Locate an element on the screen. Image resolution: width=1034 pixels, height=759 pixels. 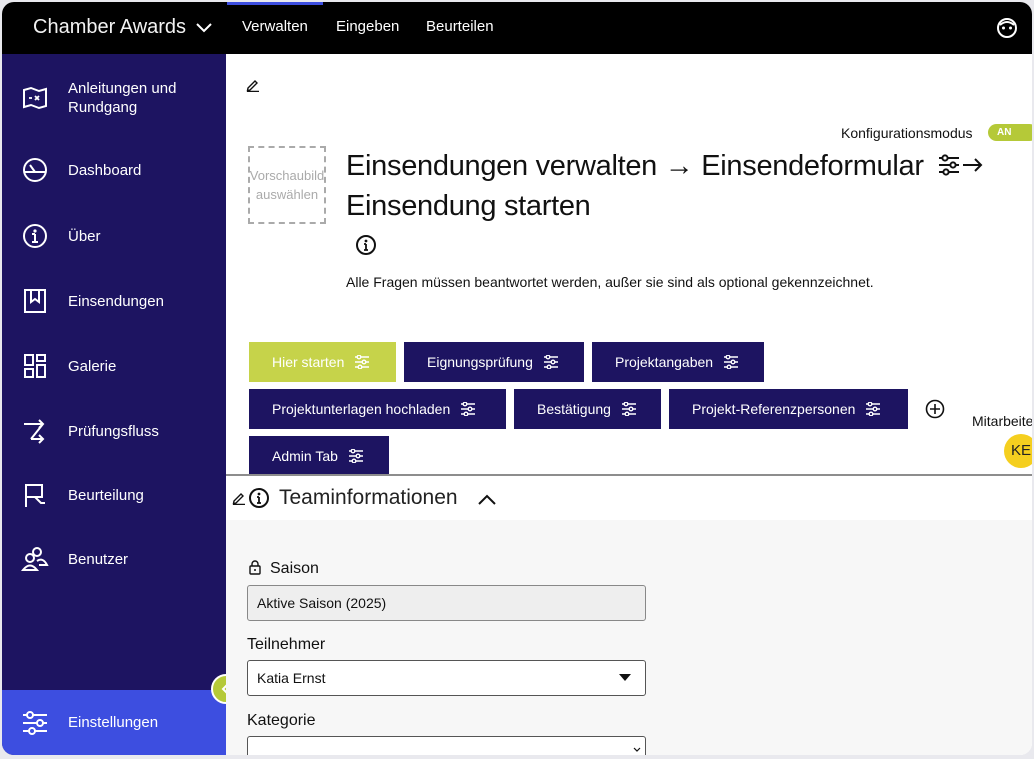
sidebar-item-label: Einsendungen is located at coordinates (116, 301).